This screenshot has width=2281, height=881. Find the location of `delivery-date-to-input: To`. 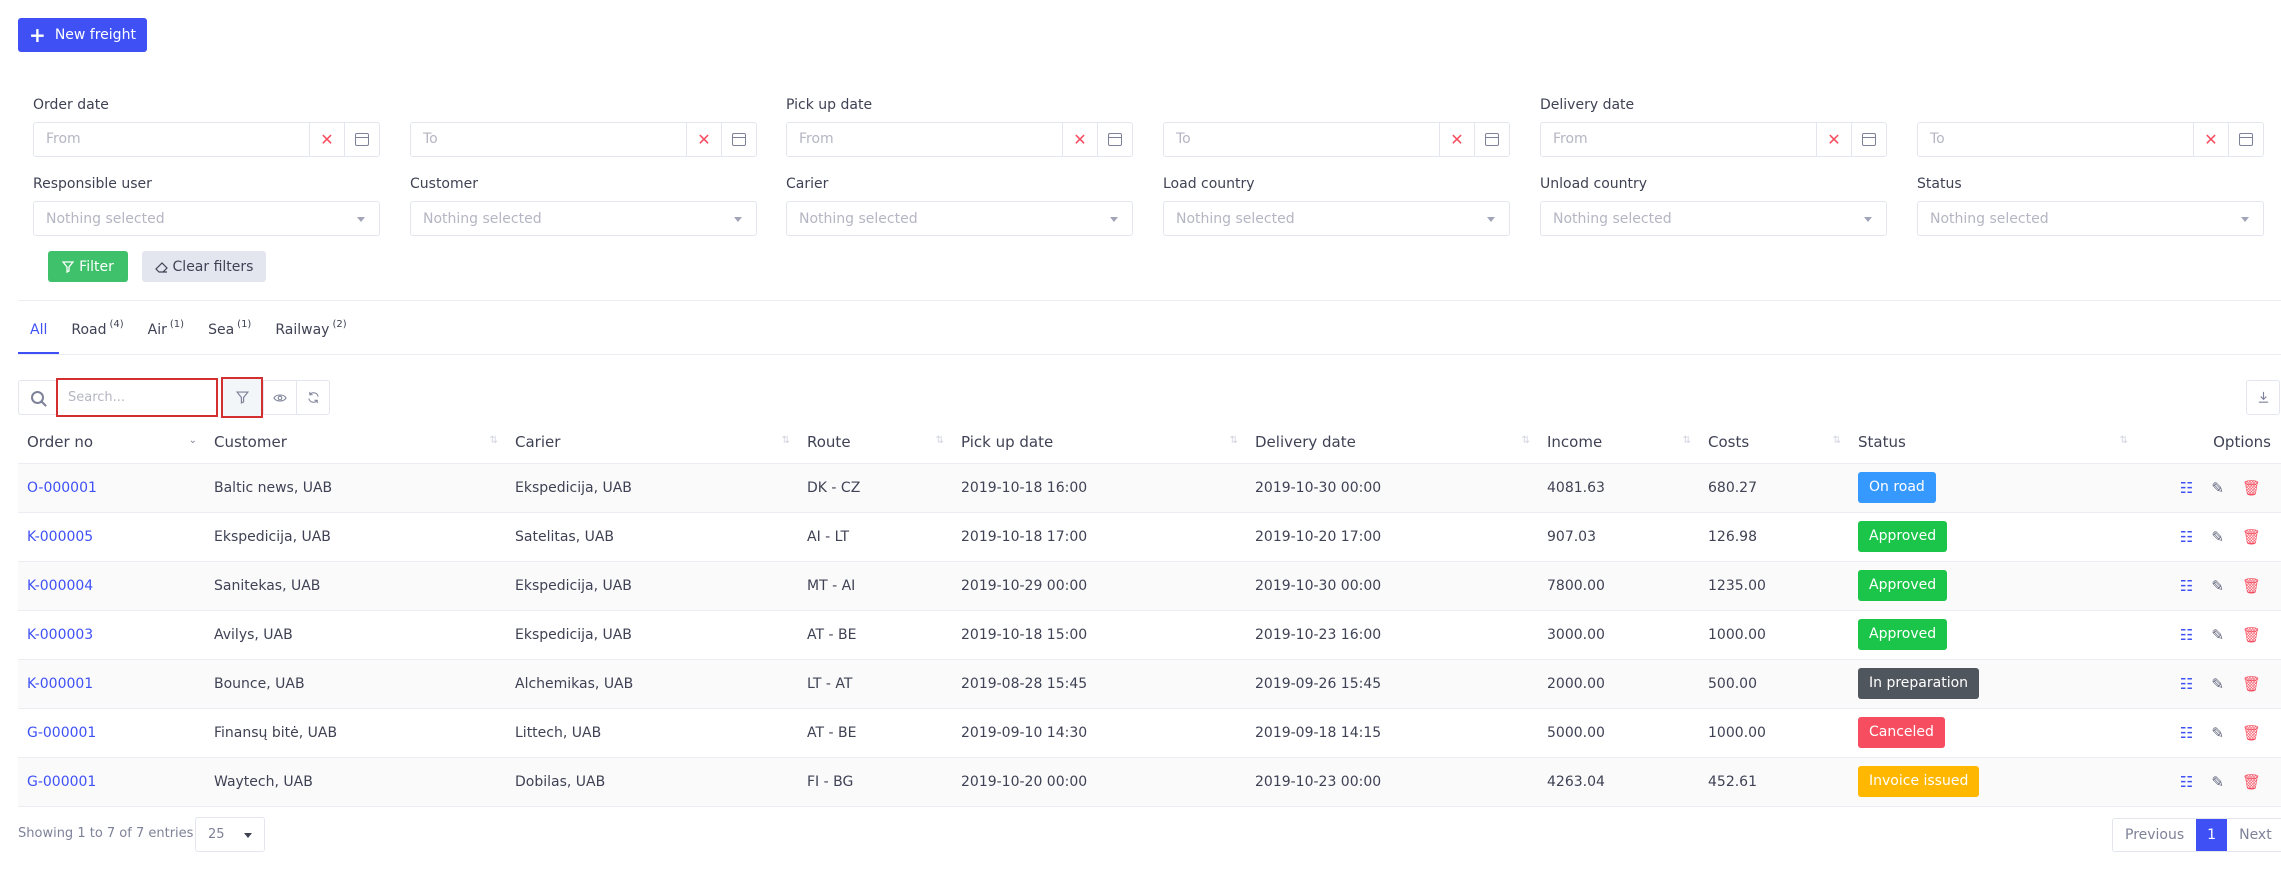

delivery-date-to-input: To is located at coordinates (2055, 139).